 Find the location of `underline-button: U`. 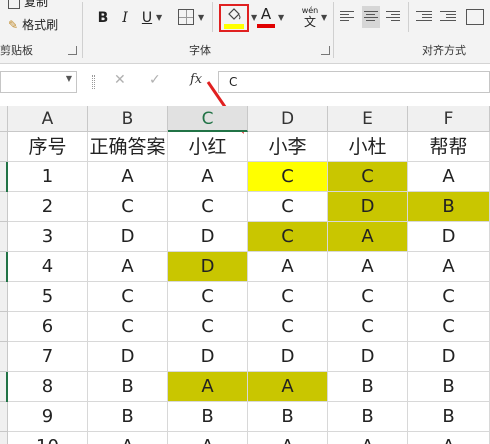

underline-button: U is located at coordinates (147, 18).